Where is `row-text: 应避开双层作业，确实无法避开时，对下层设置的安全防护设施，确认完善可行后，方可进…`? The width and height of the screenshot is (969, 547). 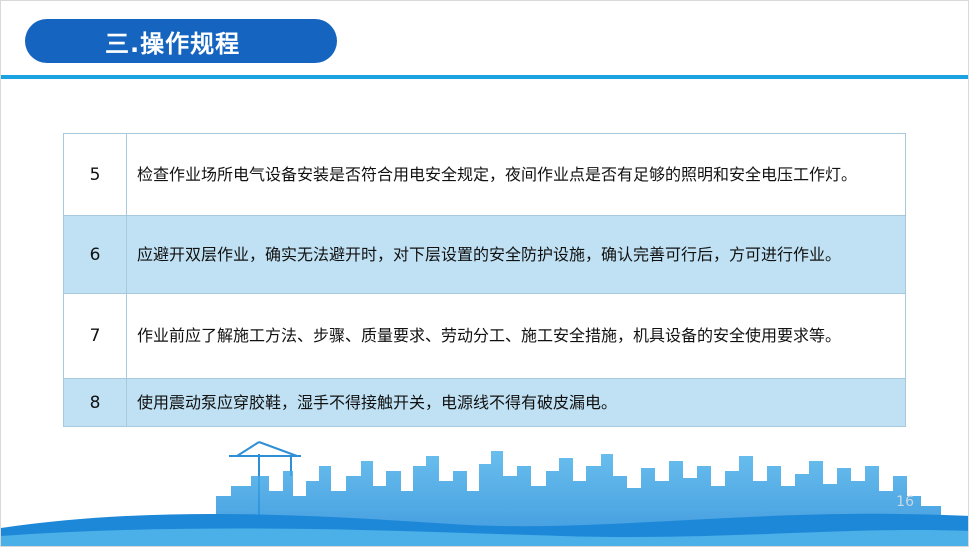
row-text: 应避开双层作业，确实无法避开时，对下层设置的安全防护设施，确认完善可行后，方可进… is located at coordinates (516, 254).